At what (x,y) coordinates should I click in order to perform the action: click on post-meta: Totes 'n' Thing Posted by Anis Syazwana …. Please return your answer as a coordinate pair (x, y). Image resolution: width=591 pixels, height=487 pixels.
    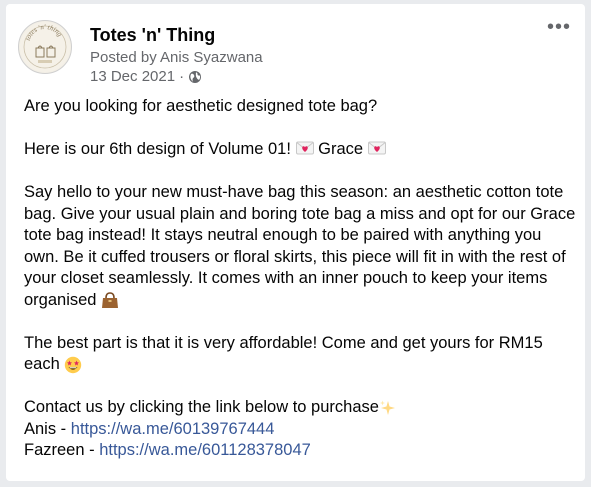
    Looking at the image, I should click on (176, 52).